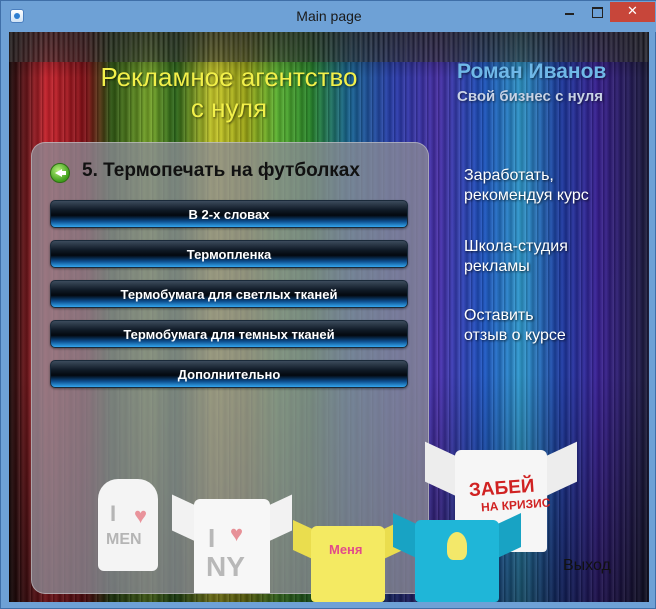  What do you see at coordinates (229, 77) in the screenshot?
I see `agency-title-line1: Рекламное агентство` at bounding box center [229, 77].